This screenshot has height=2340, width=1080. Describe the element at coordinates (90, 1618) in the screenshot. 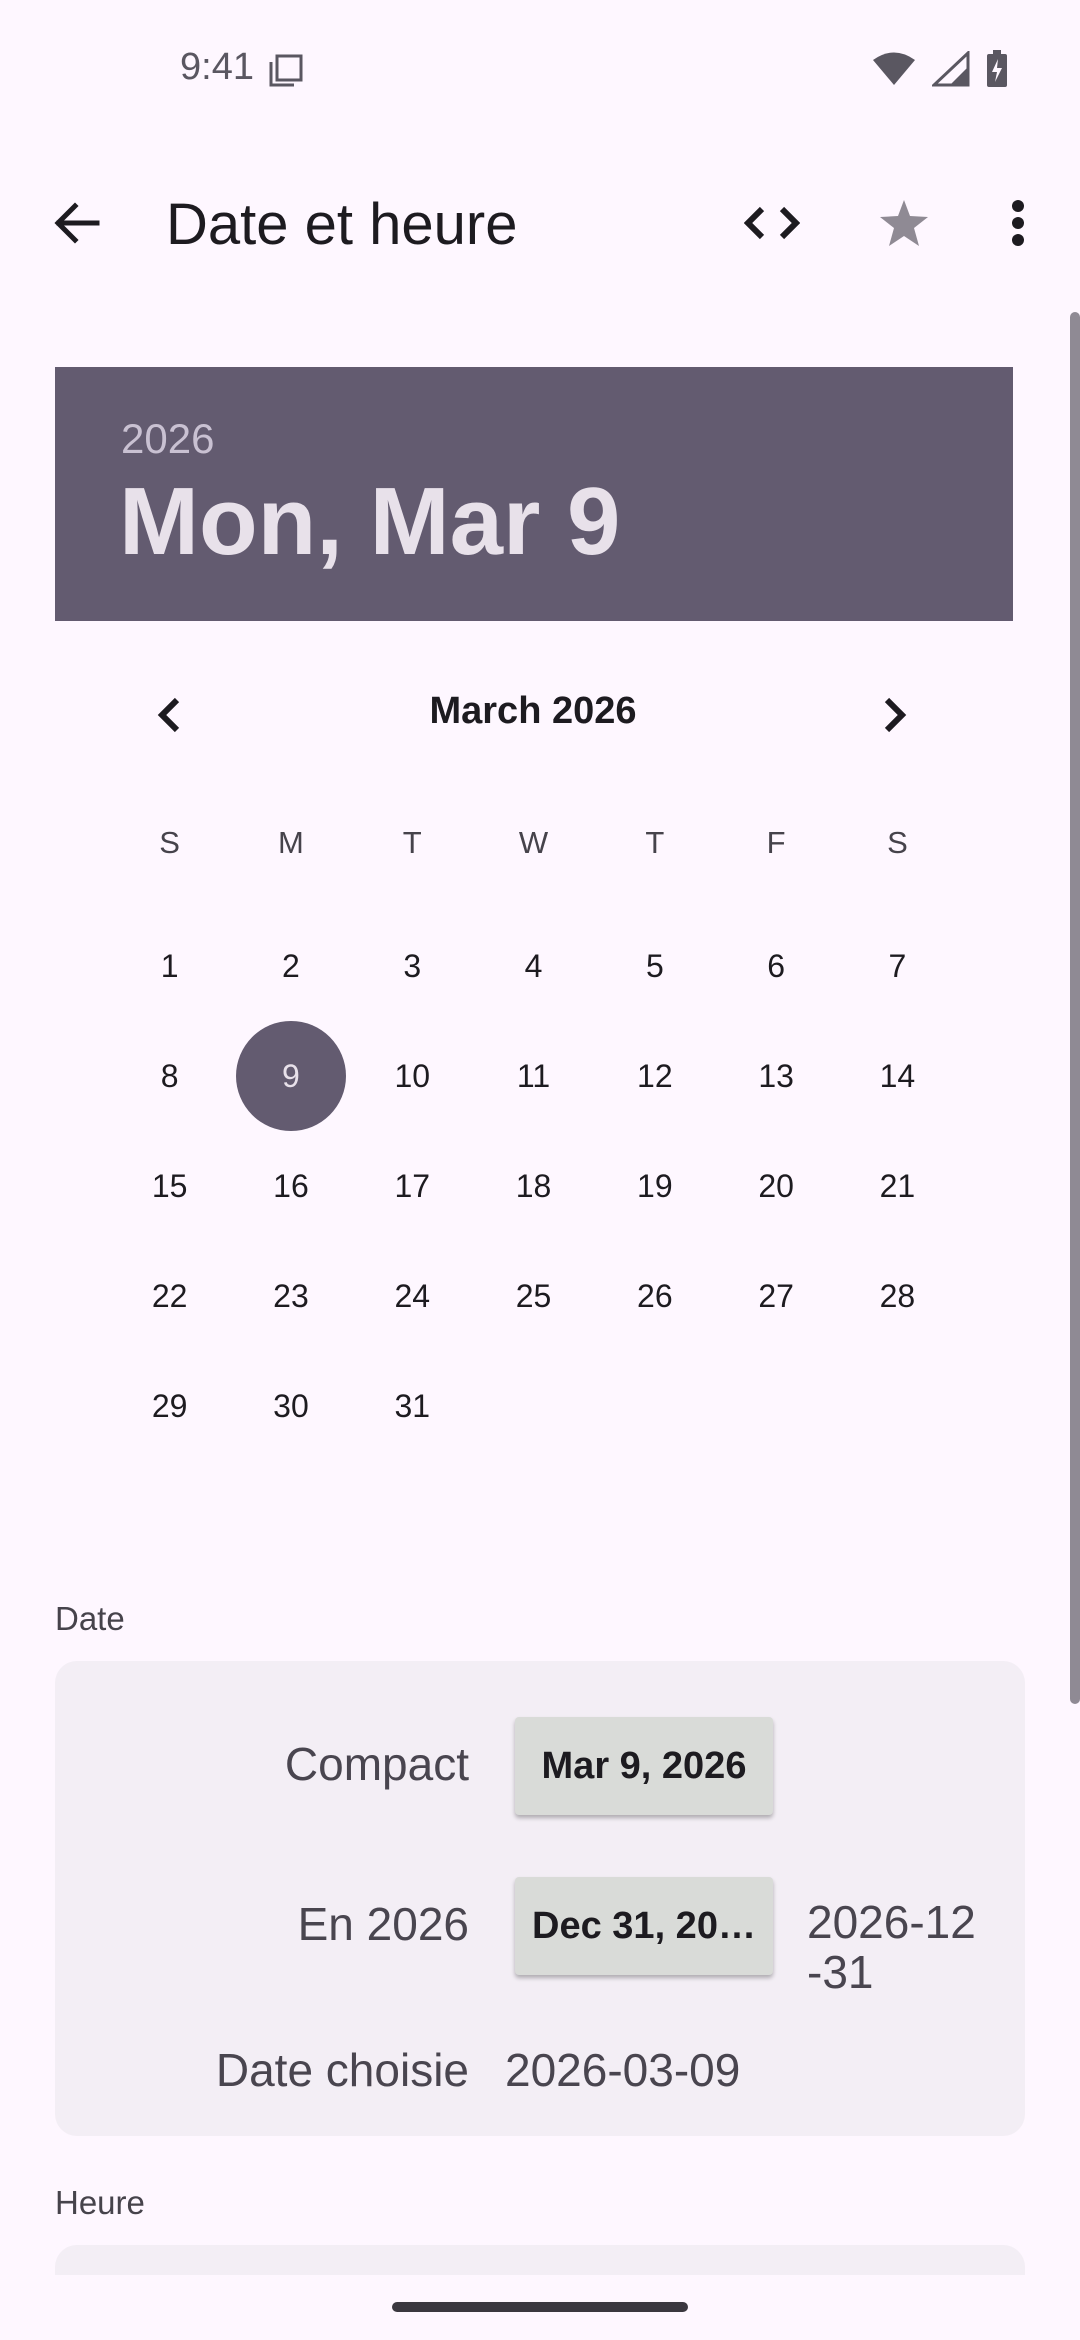

I see `date-section-label: Date` at that location.